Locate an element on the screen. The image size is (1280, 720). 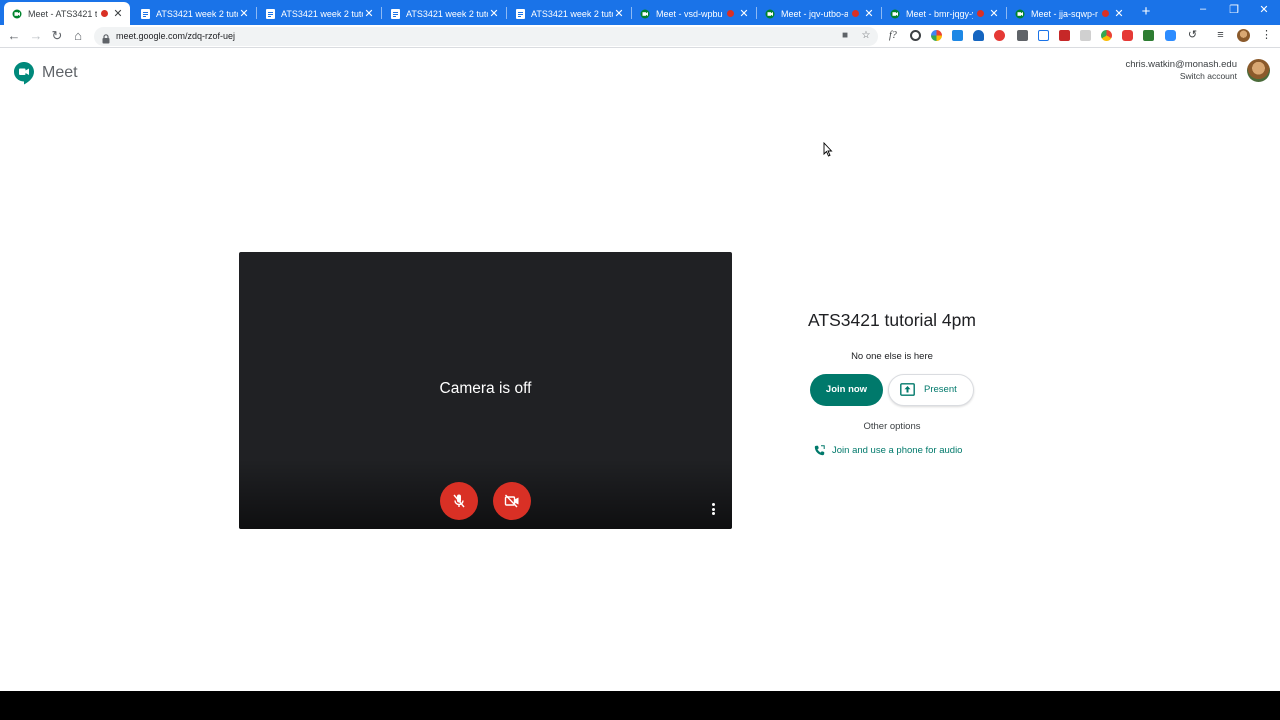
camera-status-text: Camera is off is located at coordinates (485, 388).